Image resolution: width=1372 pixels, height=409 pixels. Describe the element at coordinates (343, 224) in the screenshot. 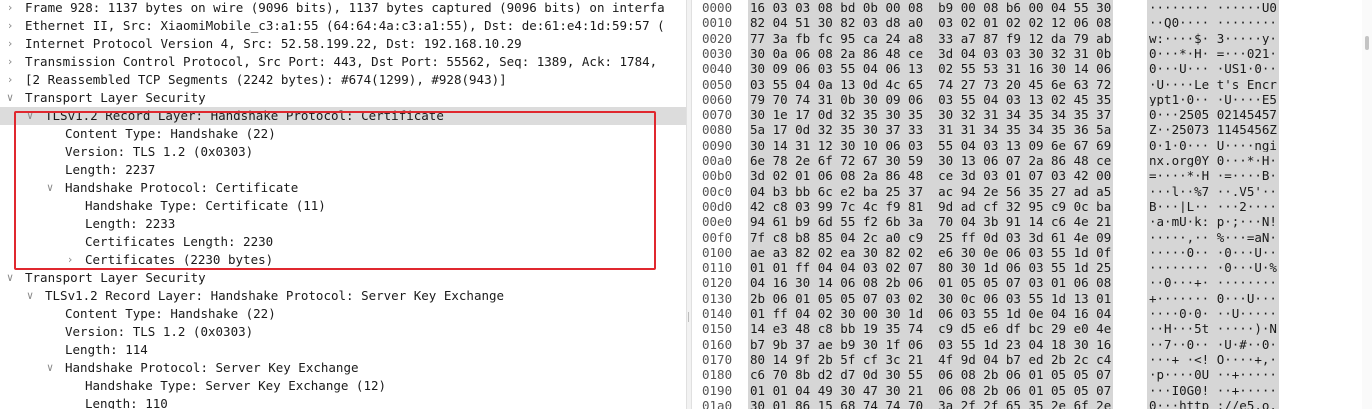

I see `tree-row: Length: 2233` at that location.